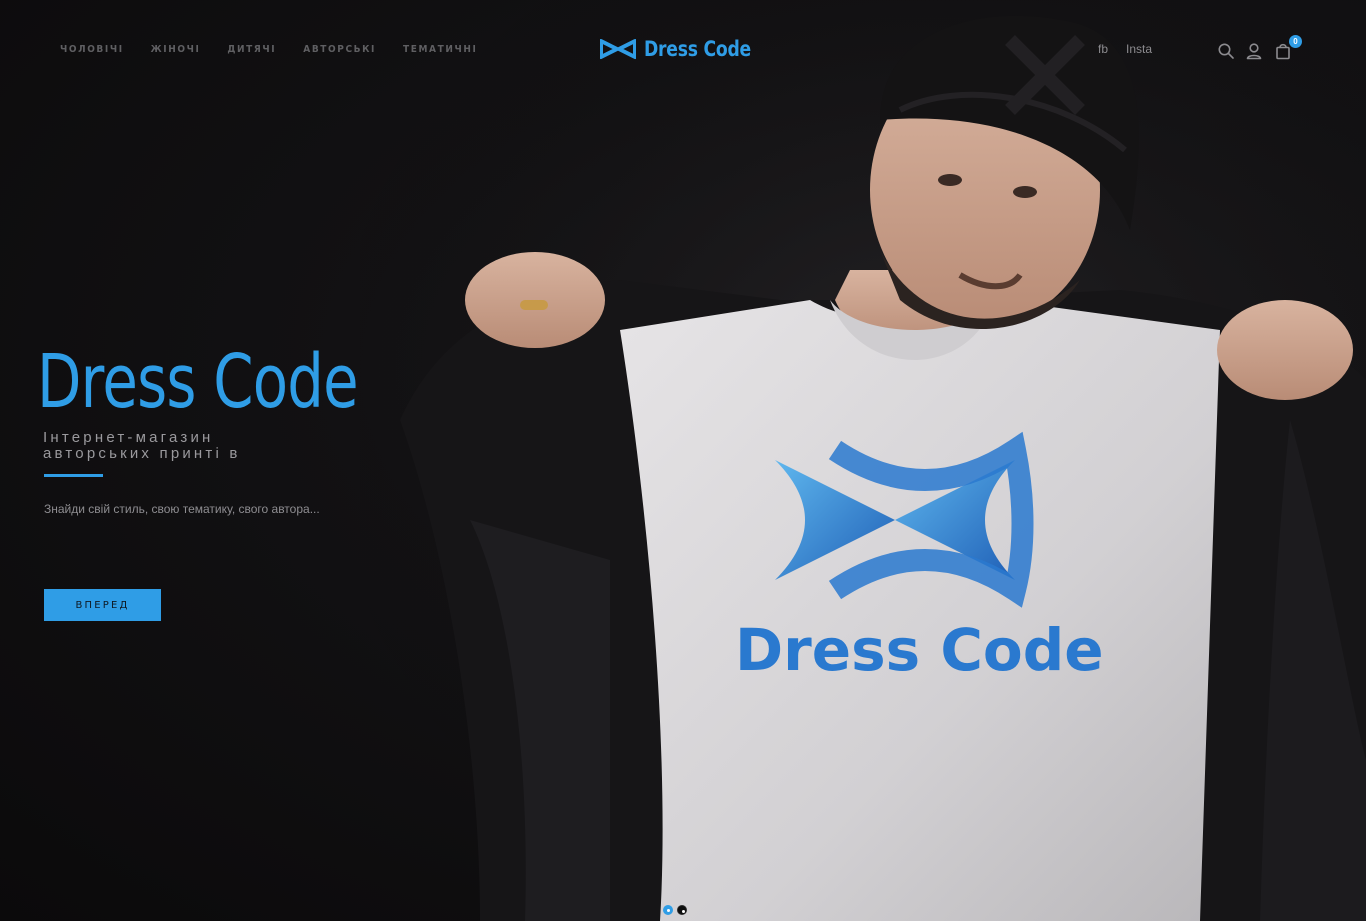  Describe the element at coordinates (675, 910) in the screenshot. I see `slider-dots` at that location.